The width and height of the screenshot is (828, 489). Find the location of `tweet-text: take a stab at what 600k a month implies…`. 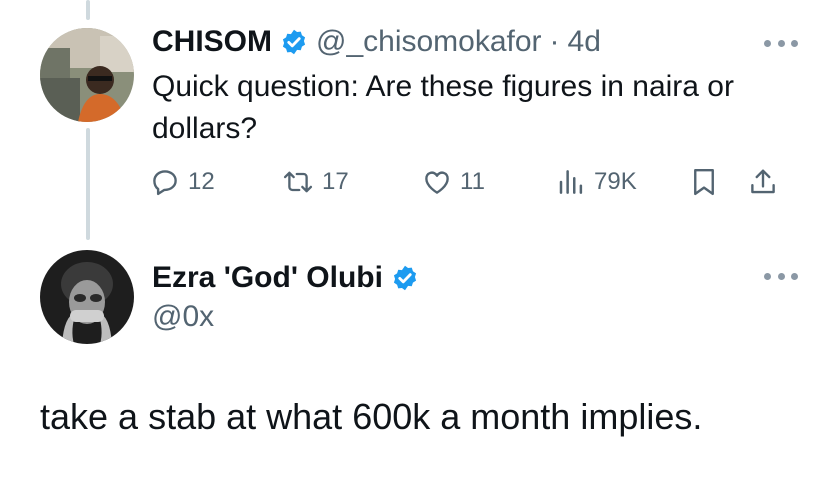

tweet-text: take a stab at what 600k a month implies… is located at coordinates (371, 416).